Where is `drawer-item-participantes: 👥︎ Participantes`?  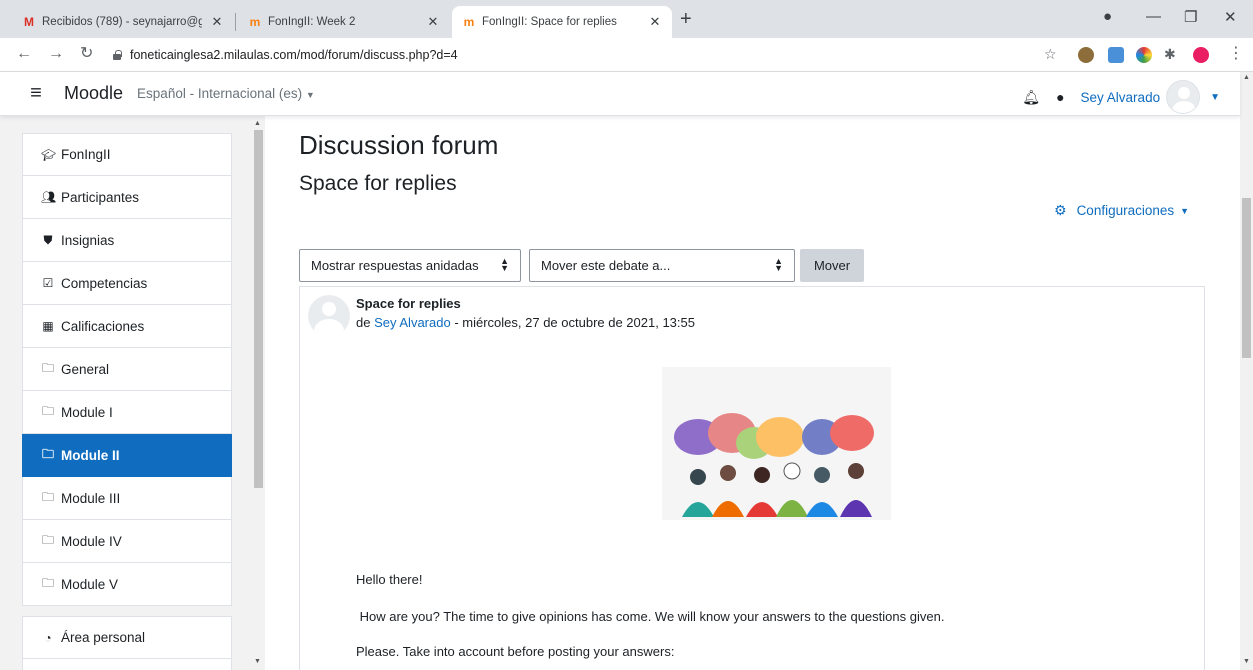
drawer-item-participantes: 👥︎ Participantes is located at coordinates (127, 197).